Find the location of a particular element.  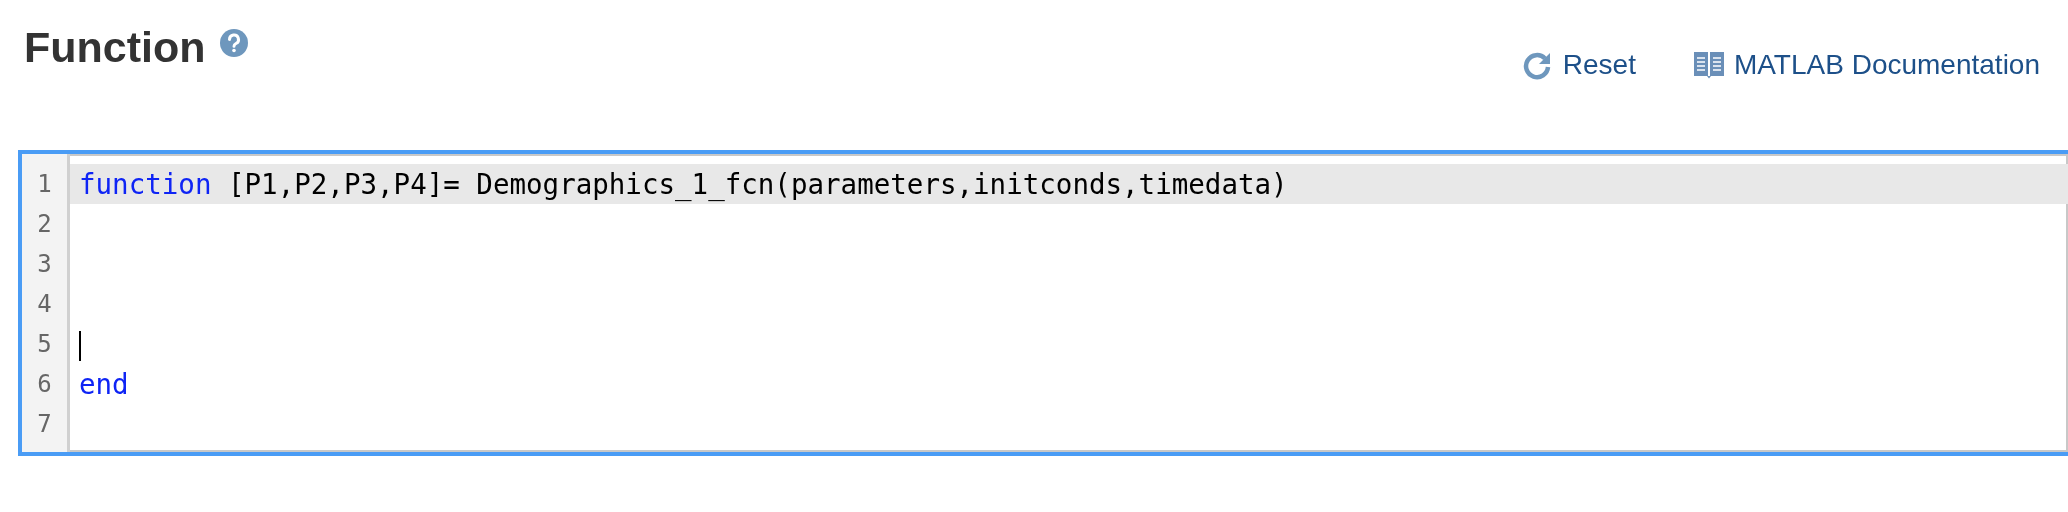

book-icon is located at coordinates (1708, 64).